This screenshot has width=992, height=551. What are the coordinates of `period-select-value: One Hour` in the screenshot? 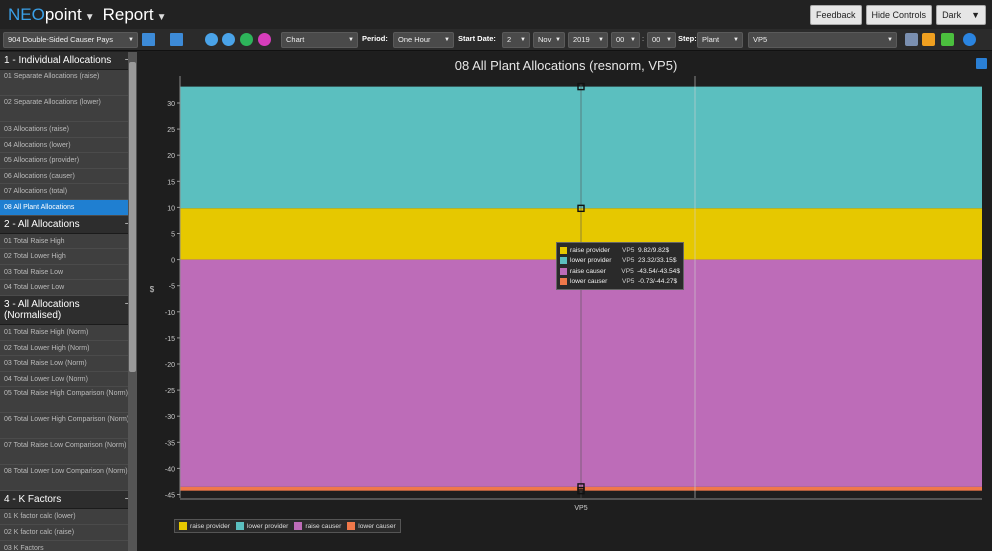 It's located at (414, 39).